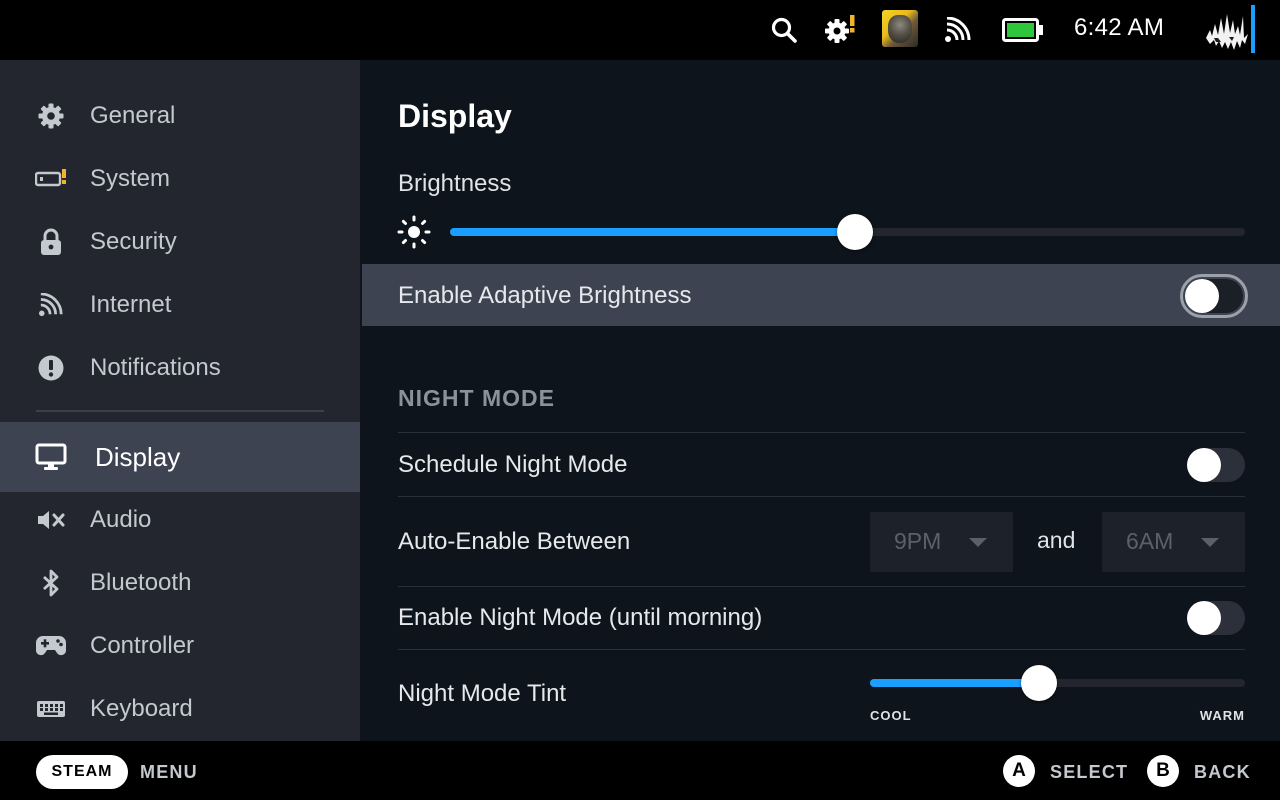 This screenshot has width=1280, height=800. Describe the element at coordinates (482, 693) in the screenshot. I see `night-mode-tint-label: Night Mode Tint` at that location.